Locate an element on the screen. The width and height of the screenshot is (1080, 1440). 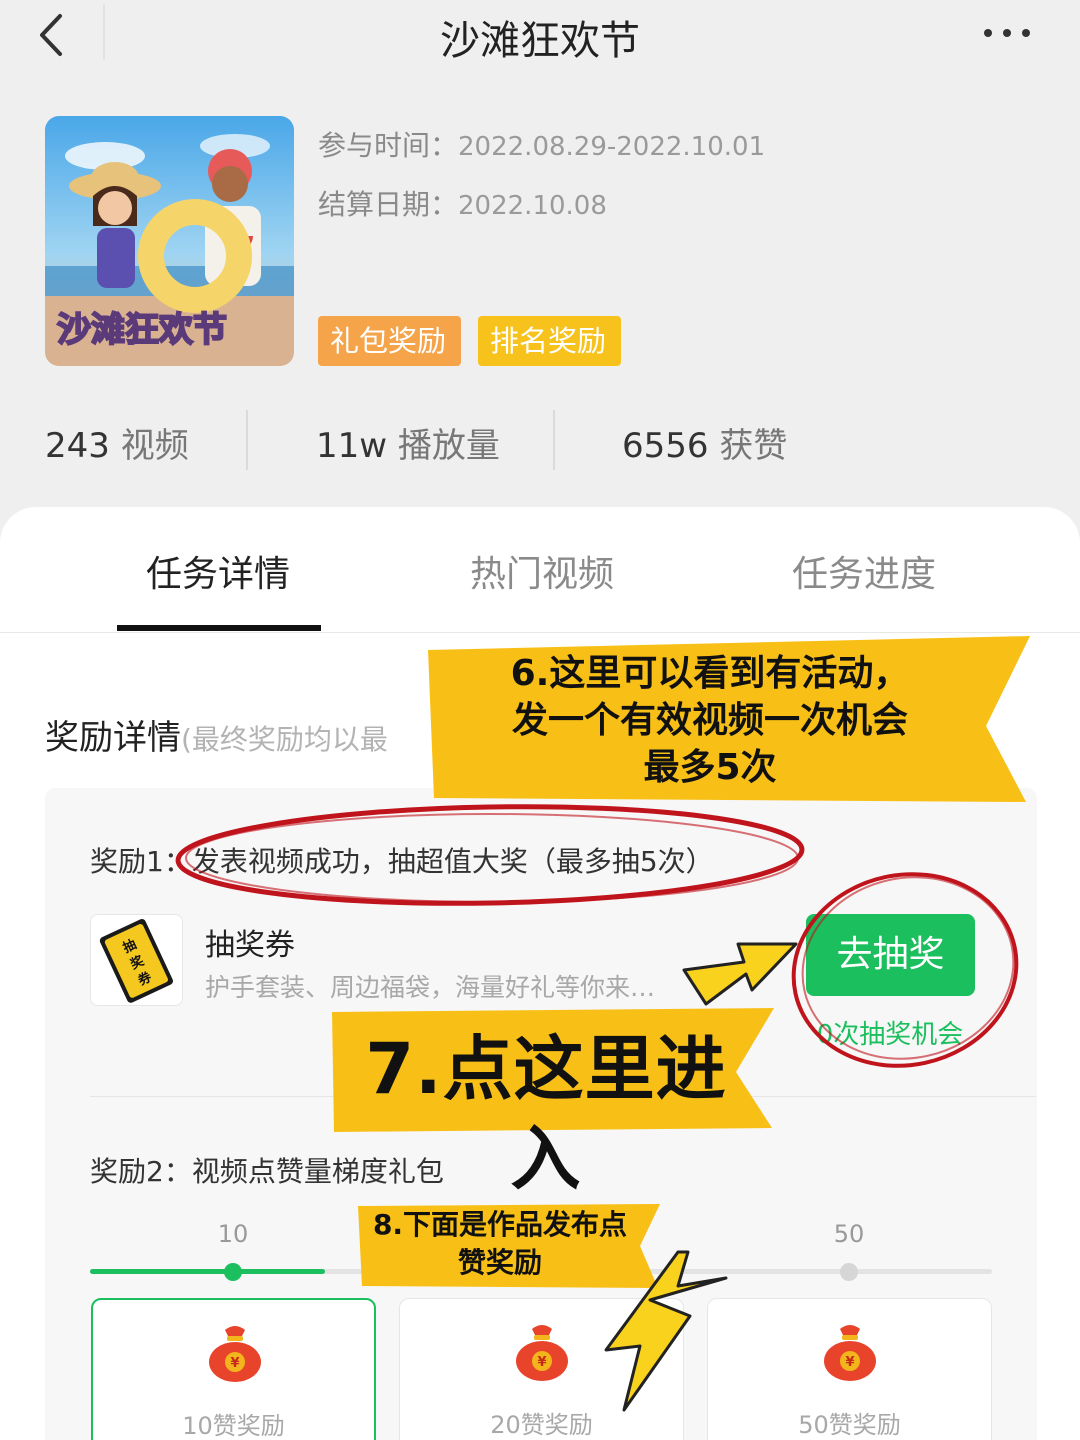
tag-rank-reward: 排名奖励 is located at coordinates (549, 341).